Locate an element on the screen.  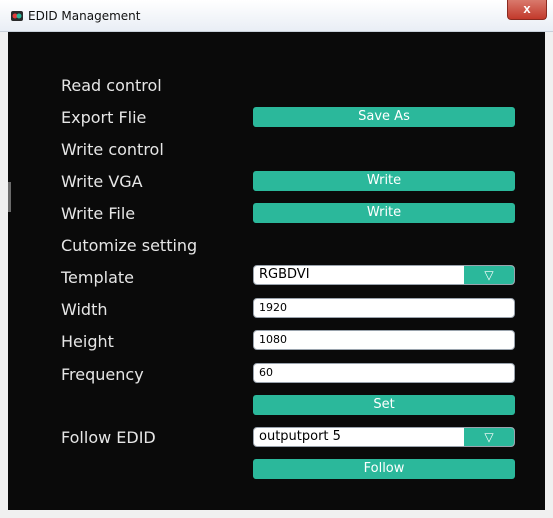
follow-edid-select: outputport 5 ▽ is located at coordinates (384, 437).